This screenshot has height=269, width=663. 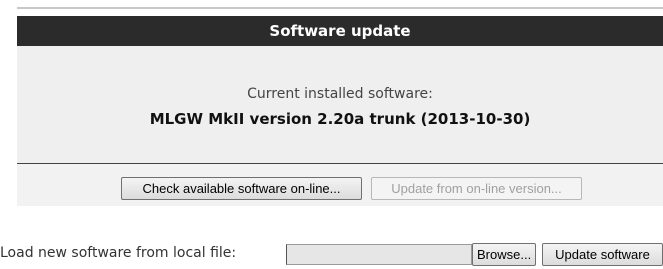 I want to click on current-software-label: Current installed software:, so click(x=340, y=94).